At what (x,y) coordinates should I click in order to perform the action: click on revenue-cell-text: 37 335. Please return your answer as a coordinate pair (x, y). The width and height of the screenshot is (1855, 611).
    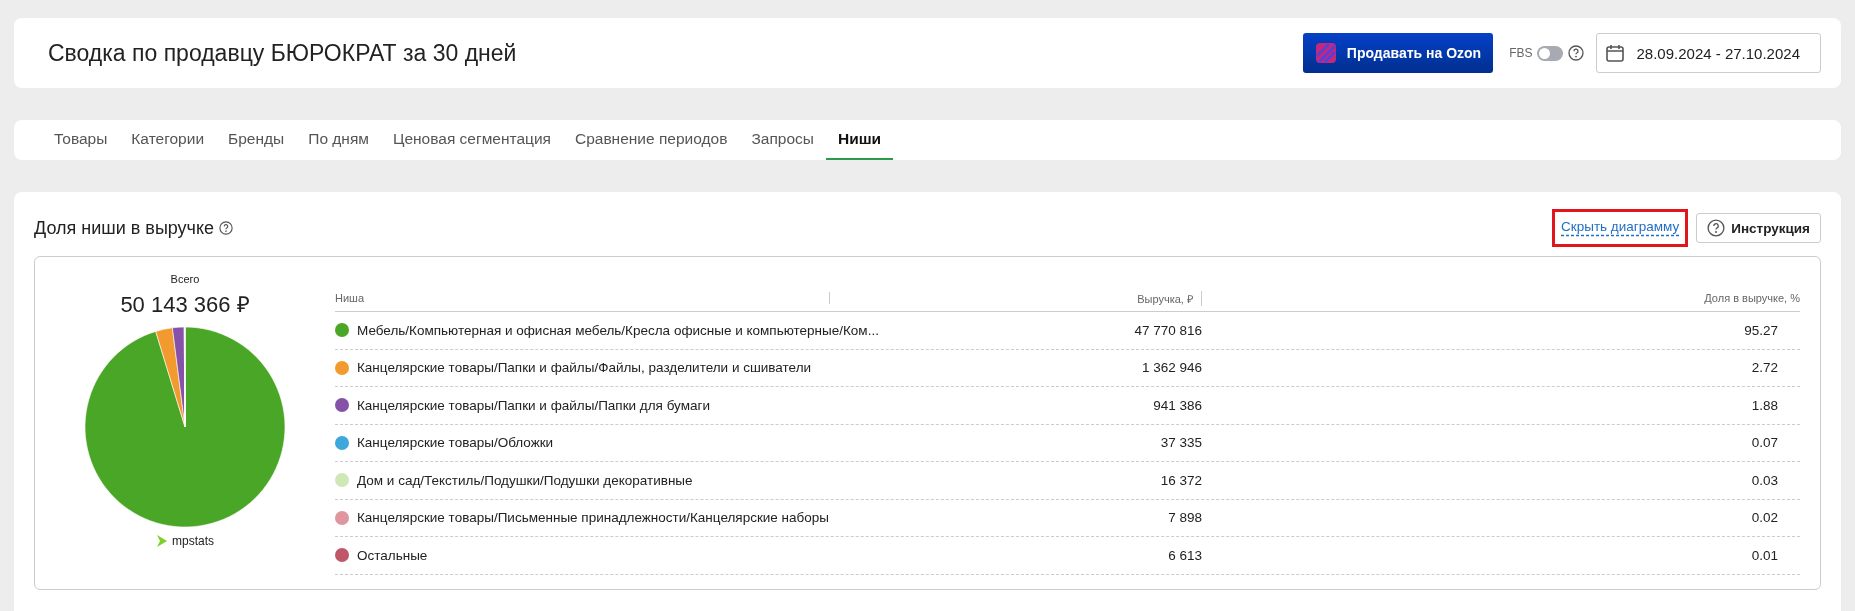
    Looking at the image, I should click on (1180, 443).